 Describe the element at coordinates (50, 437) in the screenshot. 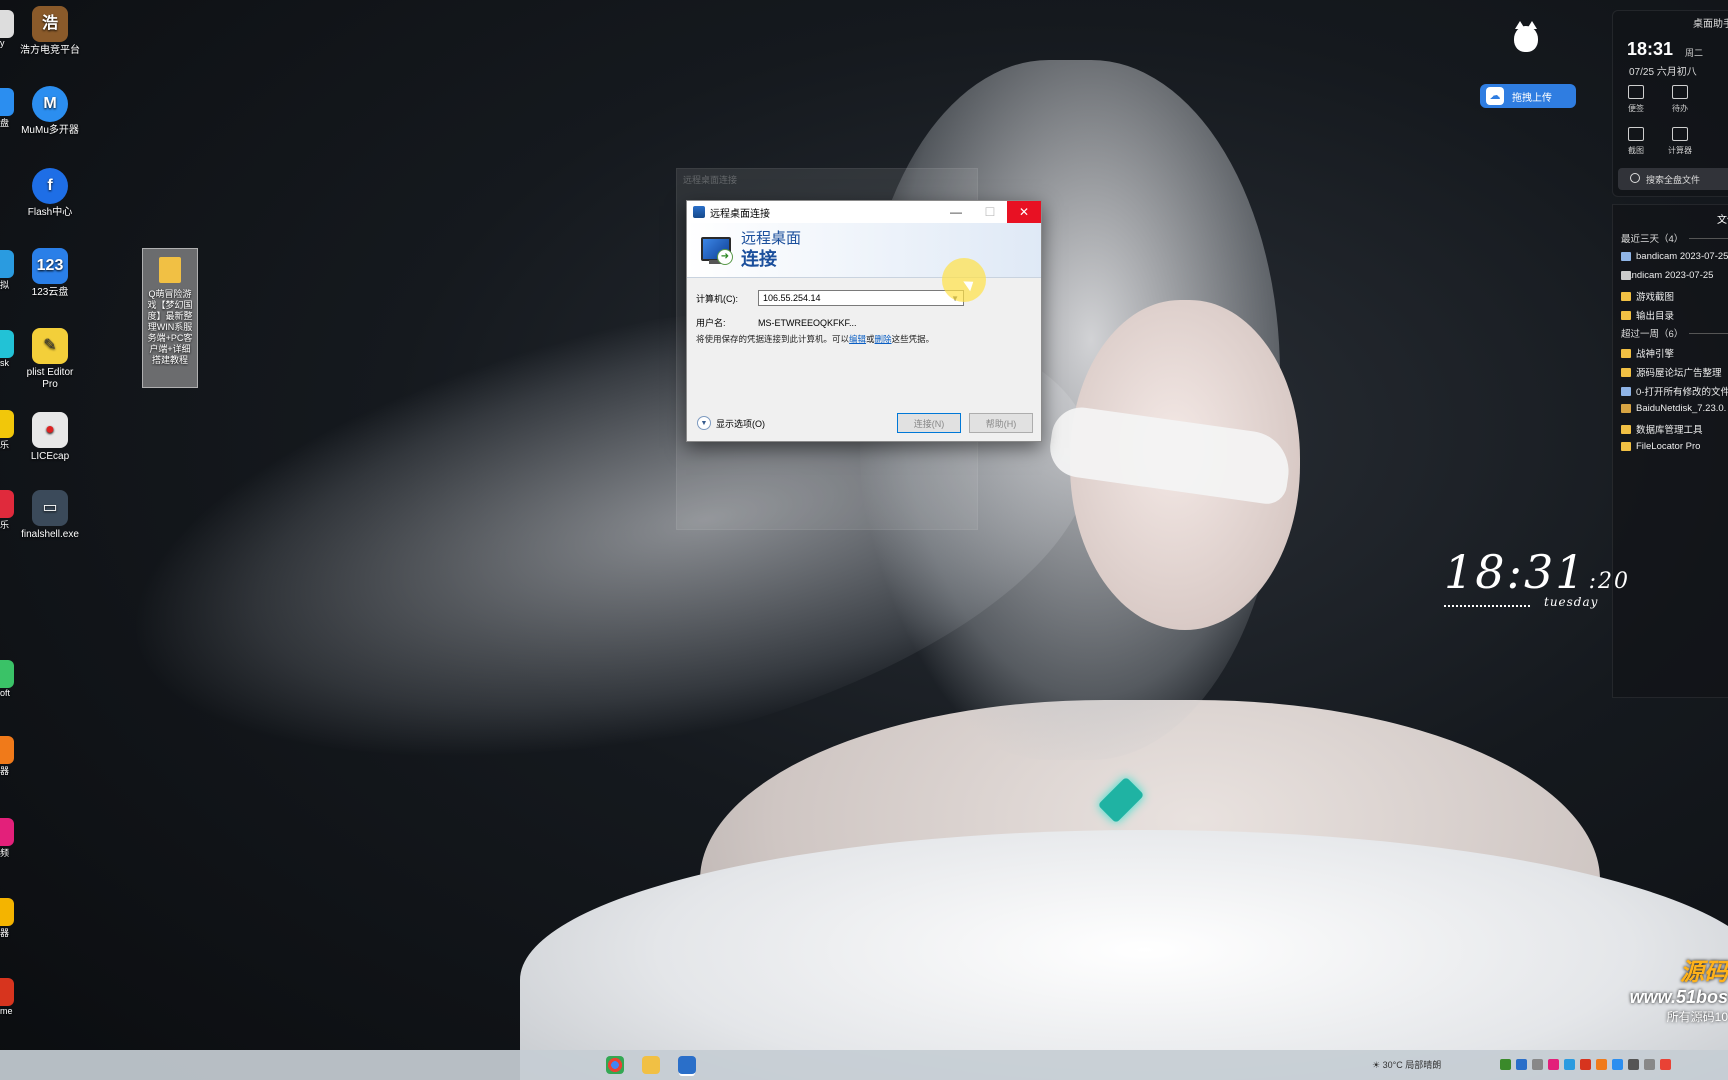

I see `desktop-icon-licecap: ● LICEcap` at that location.